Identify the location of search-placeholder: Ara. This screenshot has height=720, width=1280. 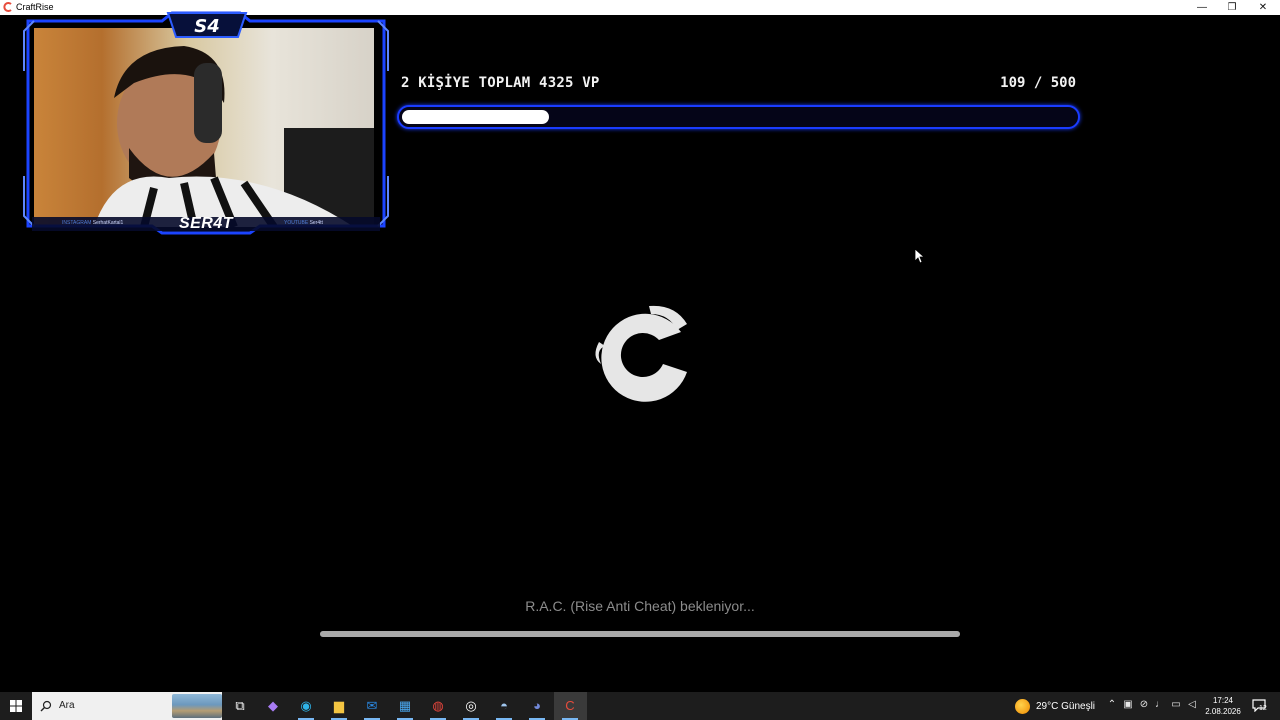
(67, 705).